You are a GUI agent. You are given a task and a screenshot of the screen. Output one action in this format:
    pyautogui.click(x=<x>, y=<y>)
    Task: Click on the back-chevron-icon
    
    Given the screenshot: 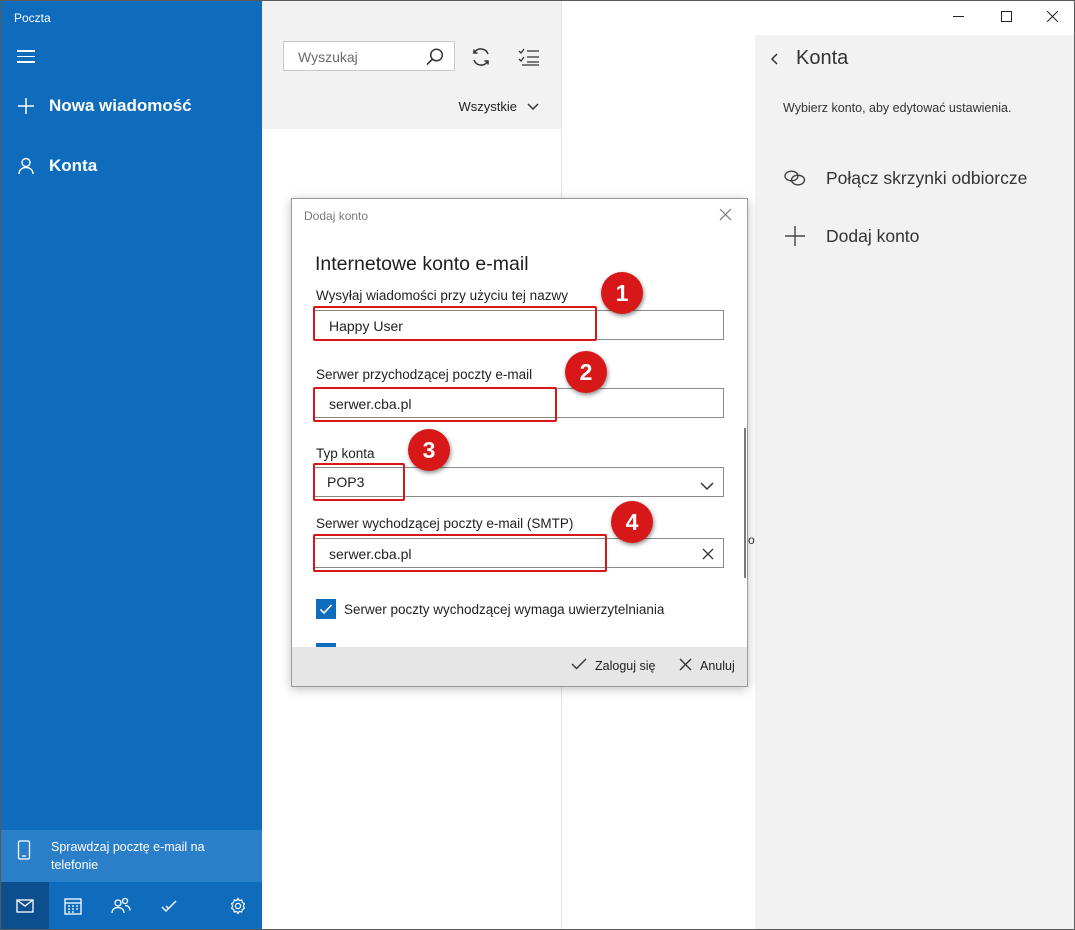 What is the action you would take?
    pyautogui.click(x=775, y=61)
    